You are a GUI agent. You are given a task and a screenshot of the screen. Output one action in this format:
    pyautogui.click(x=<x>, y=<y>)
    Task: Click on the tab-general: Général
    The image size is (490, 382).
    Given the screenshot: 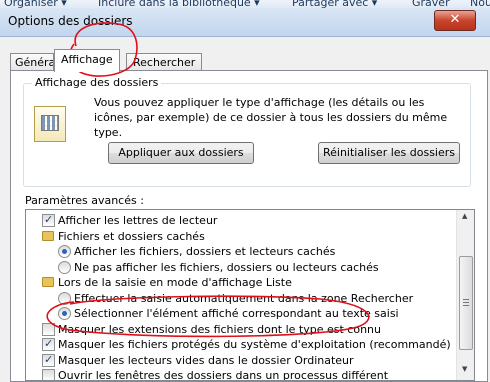 What is the action you would take?
    pyautogui.click(x=32, y=62)
    